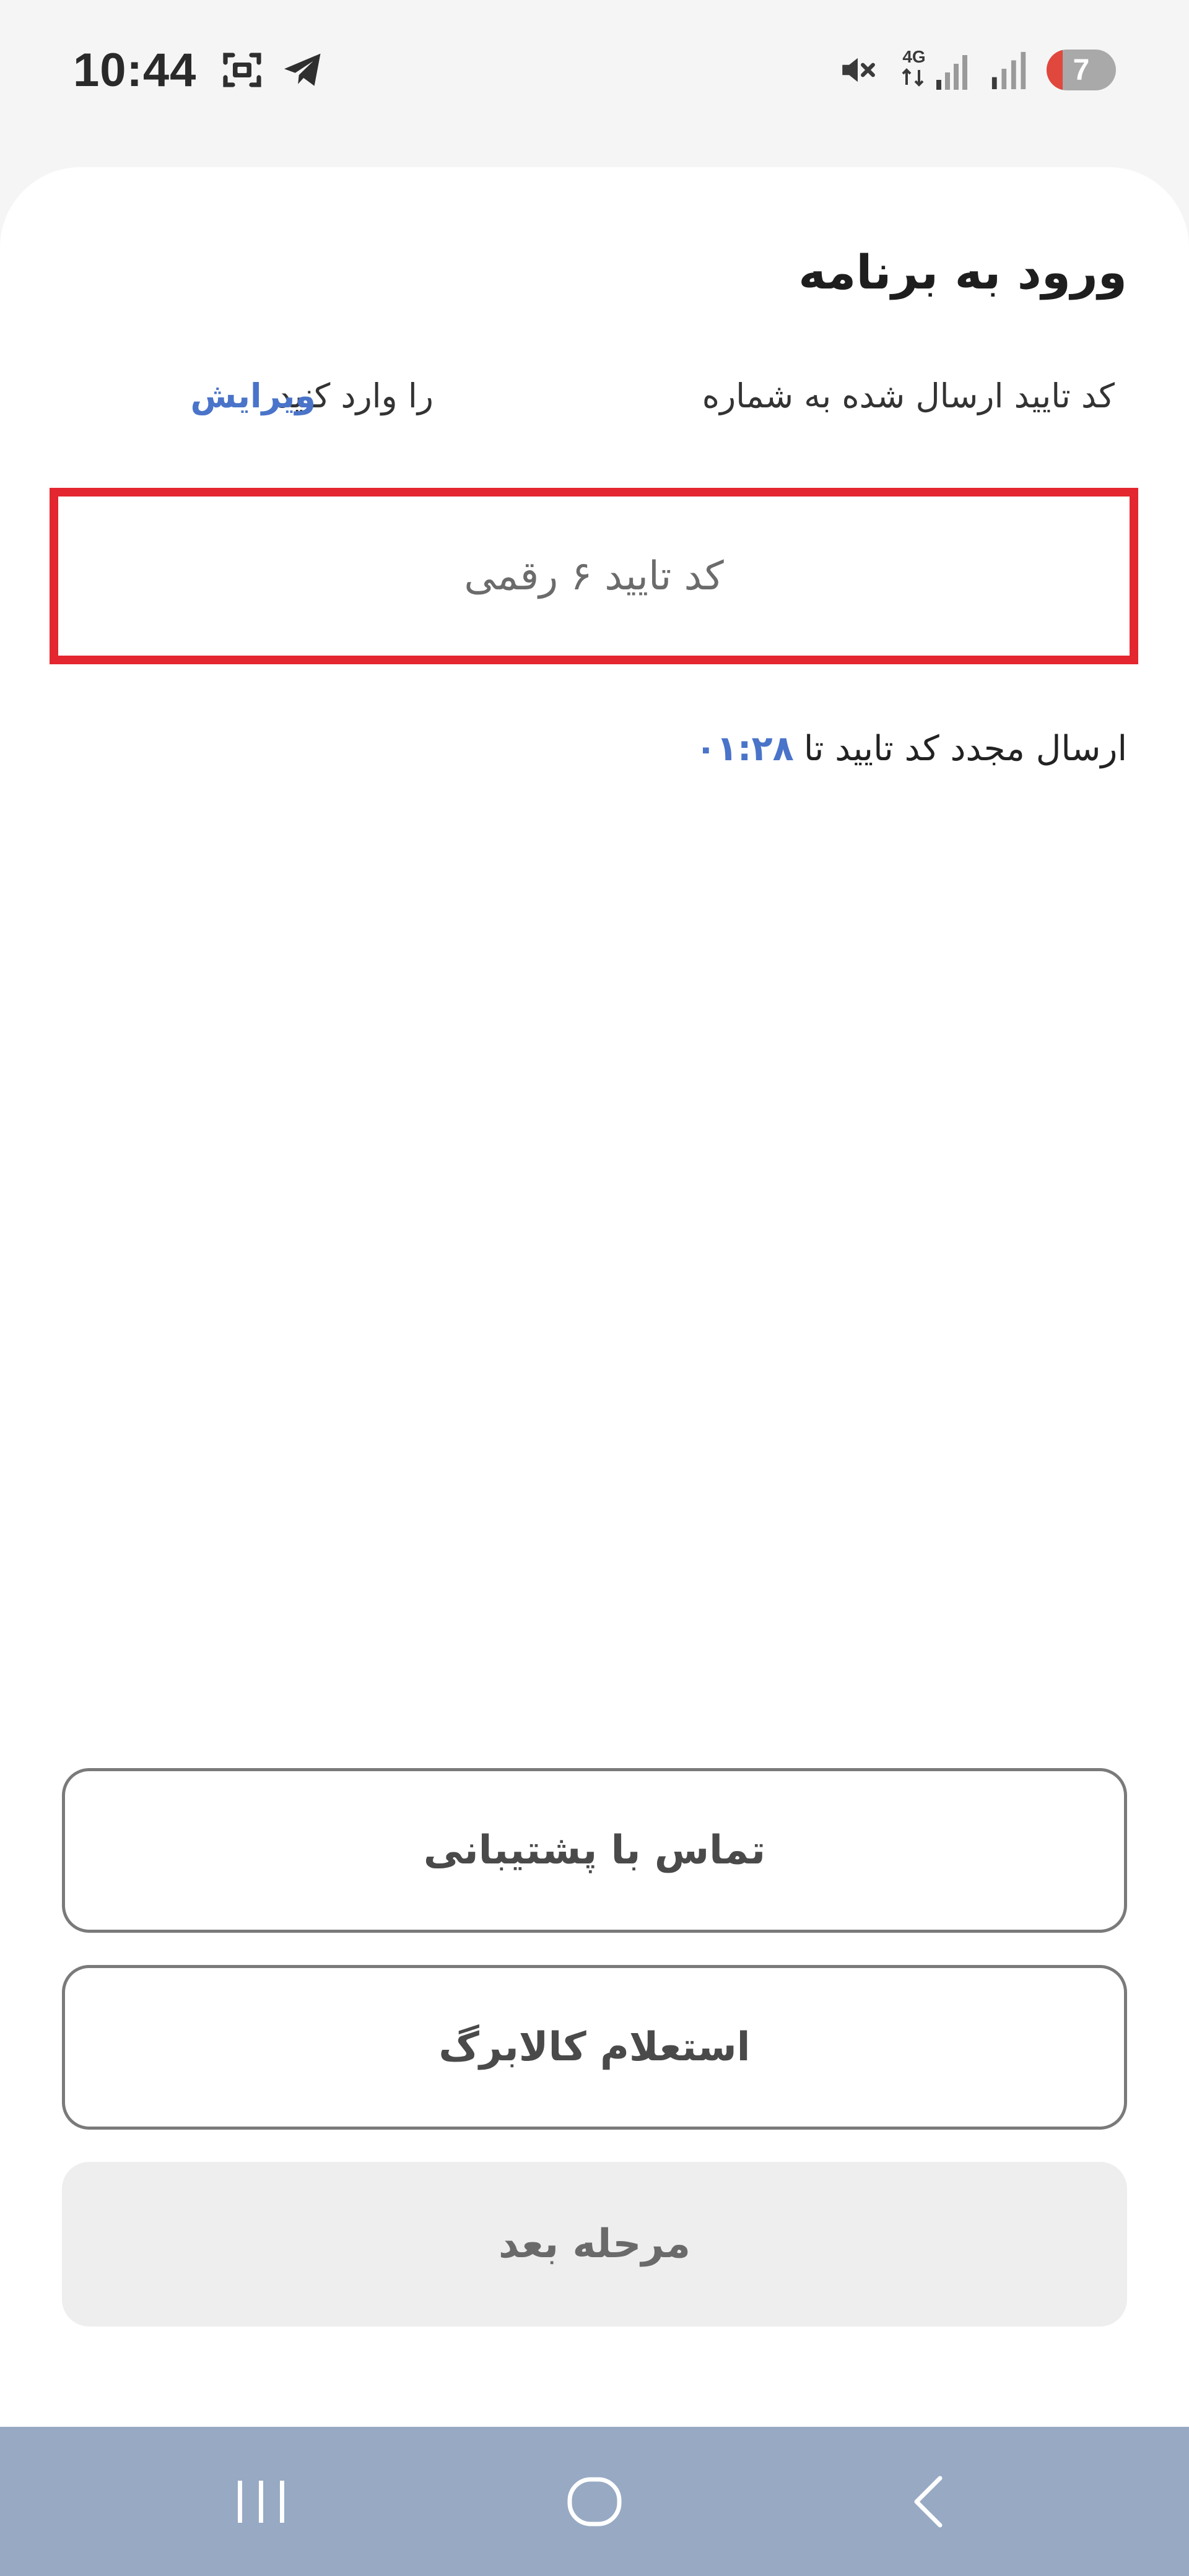 This screenshot has height=2576, width=1189. I want to click on signal-icon, so click(1010, 70).